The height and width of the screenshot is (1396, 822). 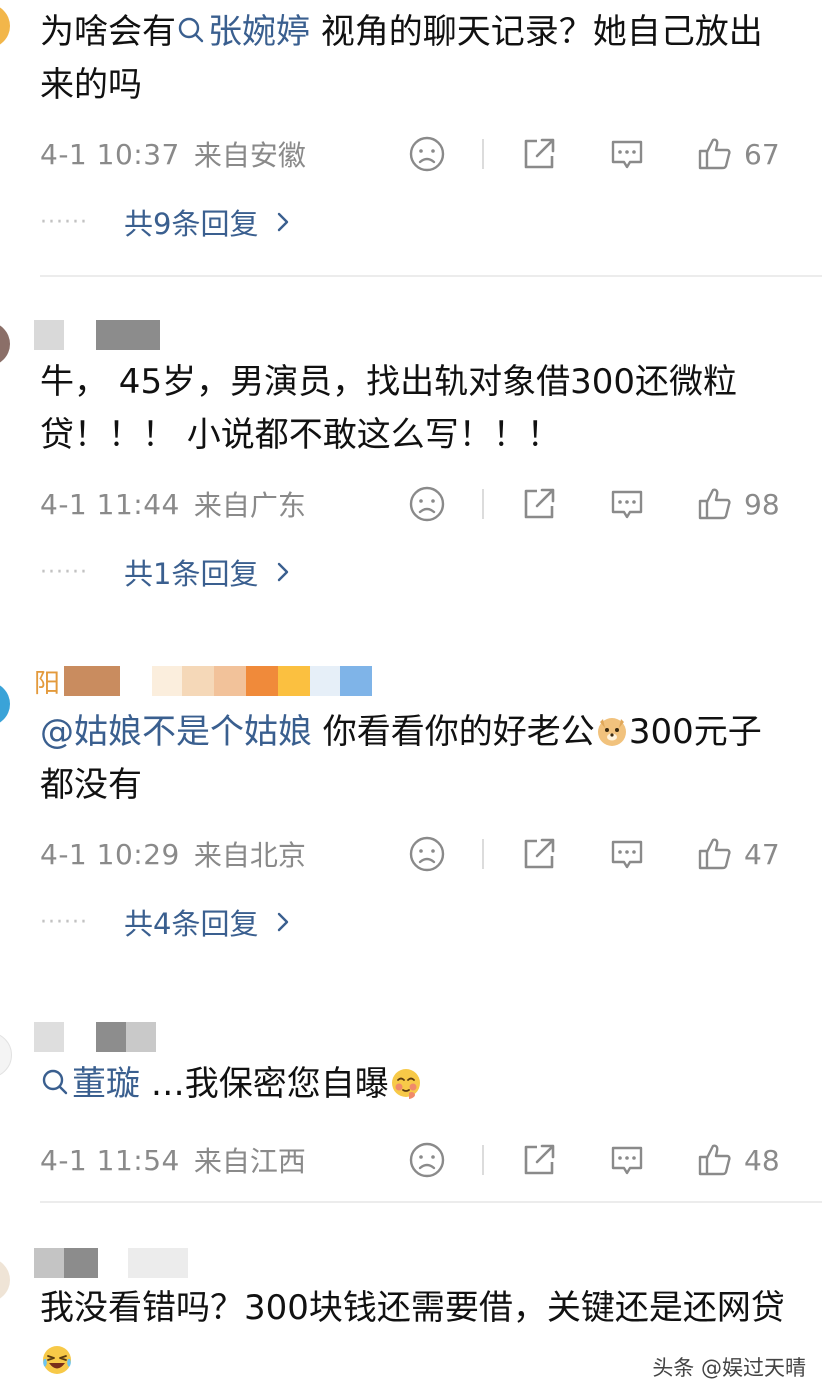 What do you see at coordinates (401, 58) in the screenshot?
I see `comment-text: 为啥会有 张婉婷 视角的聊天记录？她自己放出来的吗` at bounding box center [401, 58].